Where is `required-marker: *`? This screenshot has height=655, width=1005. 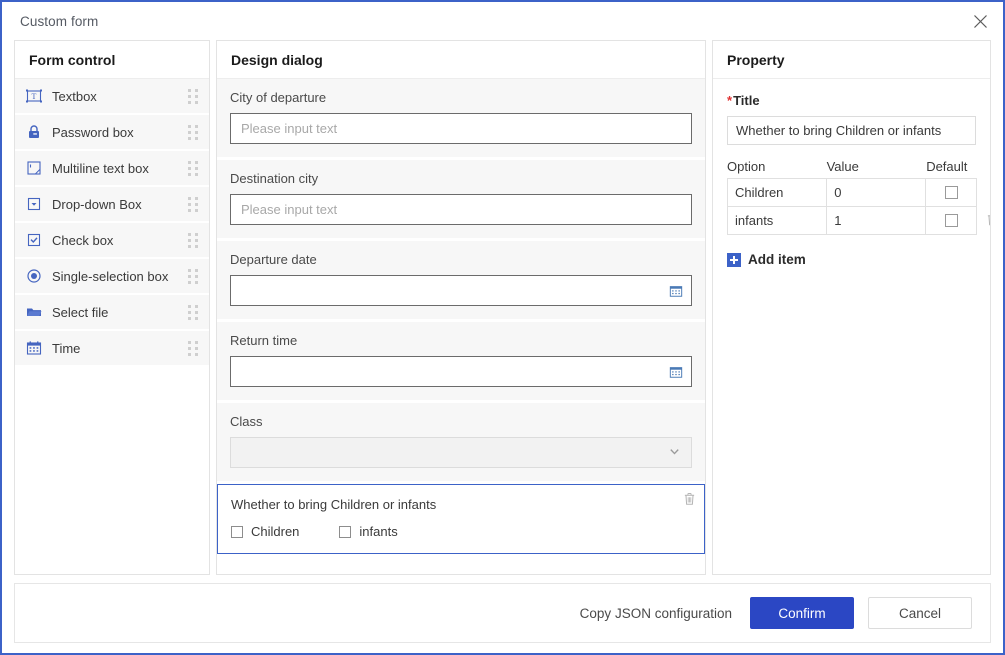 required-marker: * is located at coordinates (730, 100).